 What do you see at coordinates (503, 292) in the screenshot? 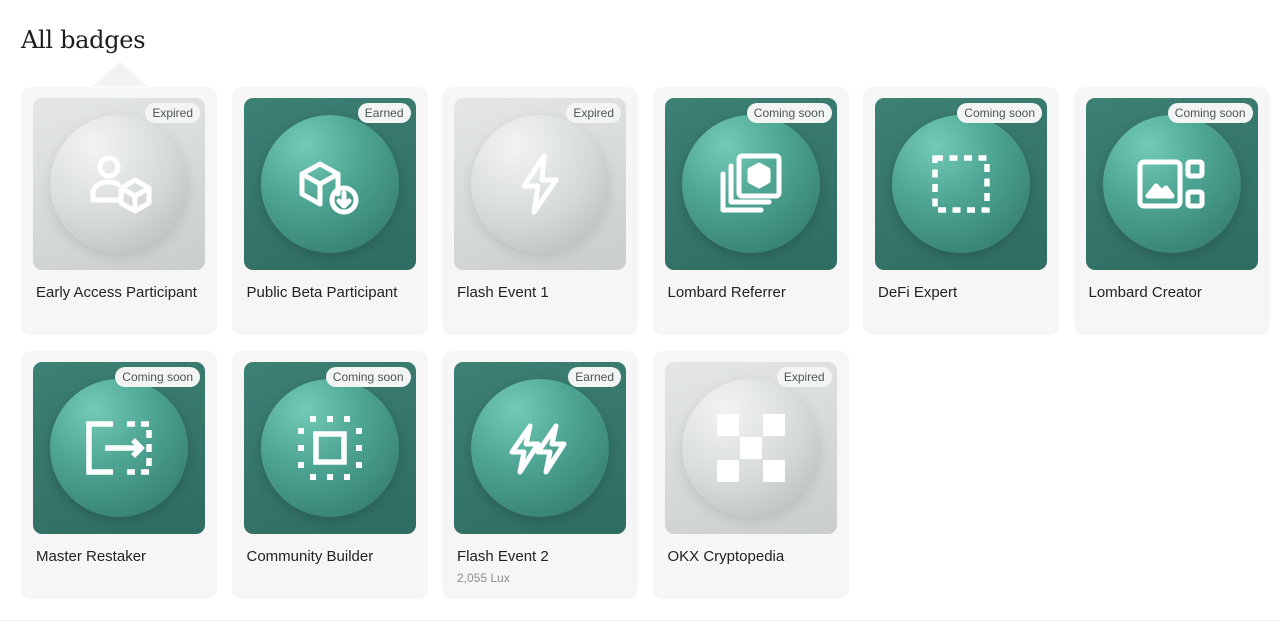
I see `badge-name: Flash Event 1` at bounding box center [503, 292].